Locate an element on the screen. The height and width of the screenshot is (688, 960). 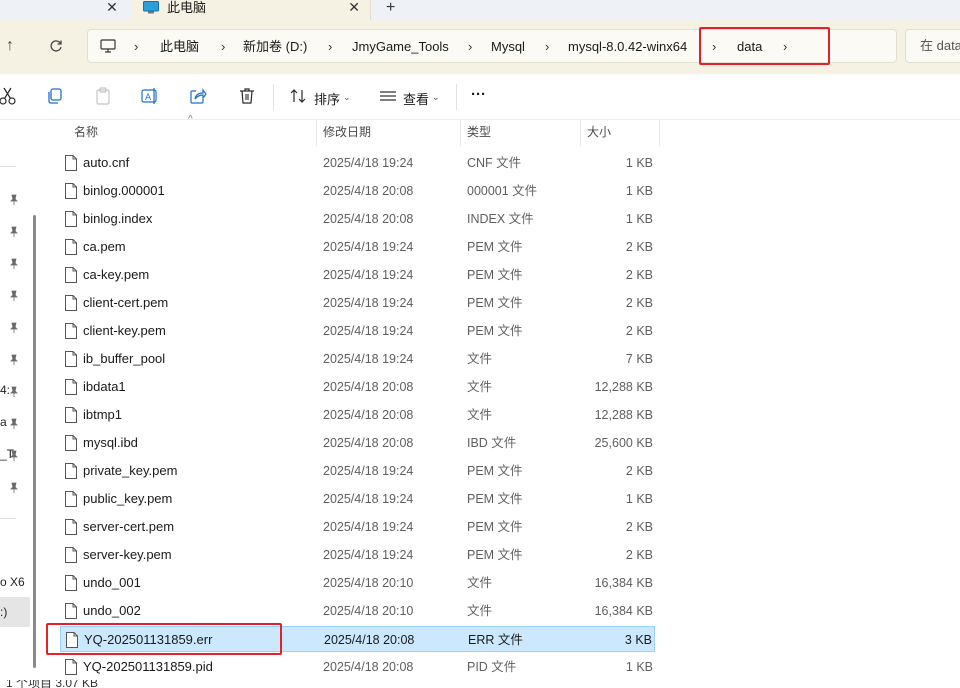
sort-ascending-icon: ^ is located at coordinates (190, 119).